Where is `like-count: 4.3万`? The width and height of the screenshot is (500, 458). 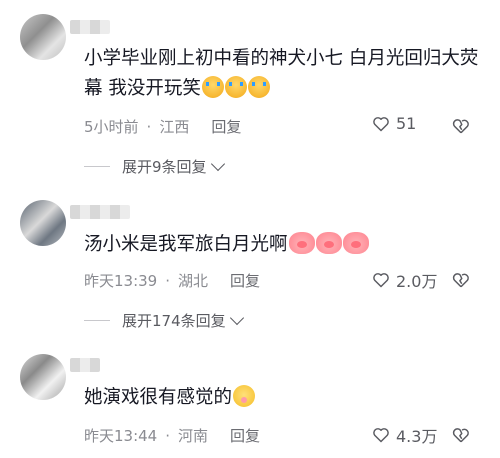 like-count: 4.3万 is located at coordinates (417, 436).